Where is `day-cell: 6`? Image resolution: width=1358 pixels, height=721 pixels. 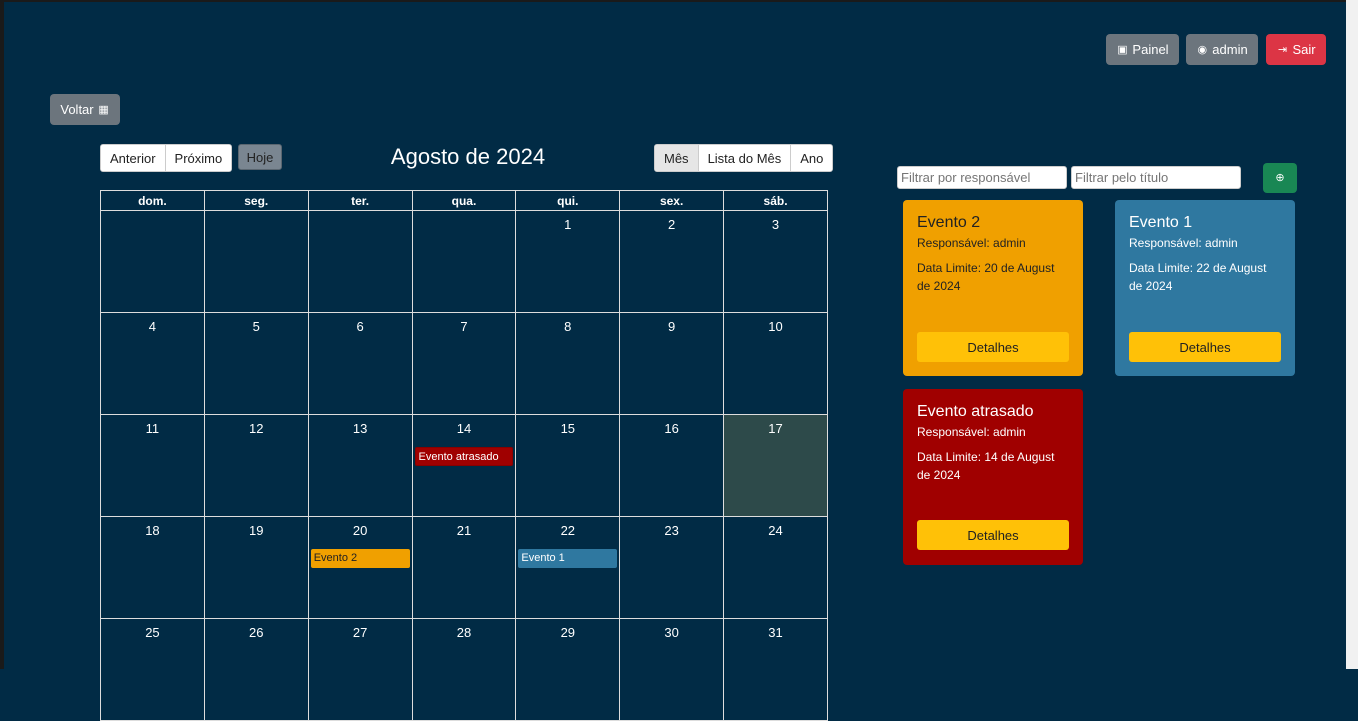 day-cell: 6 is located at coordinates (360, 363).